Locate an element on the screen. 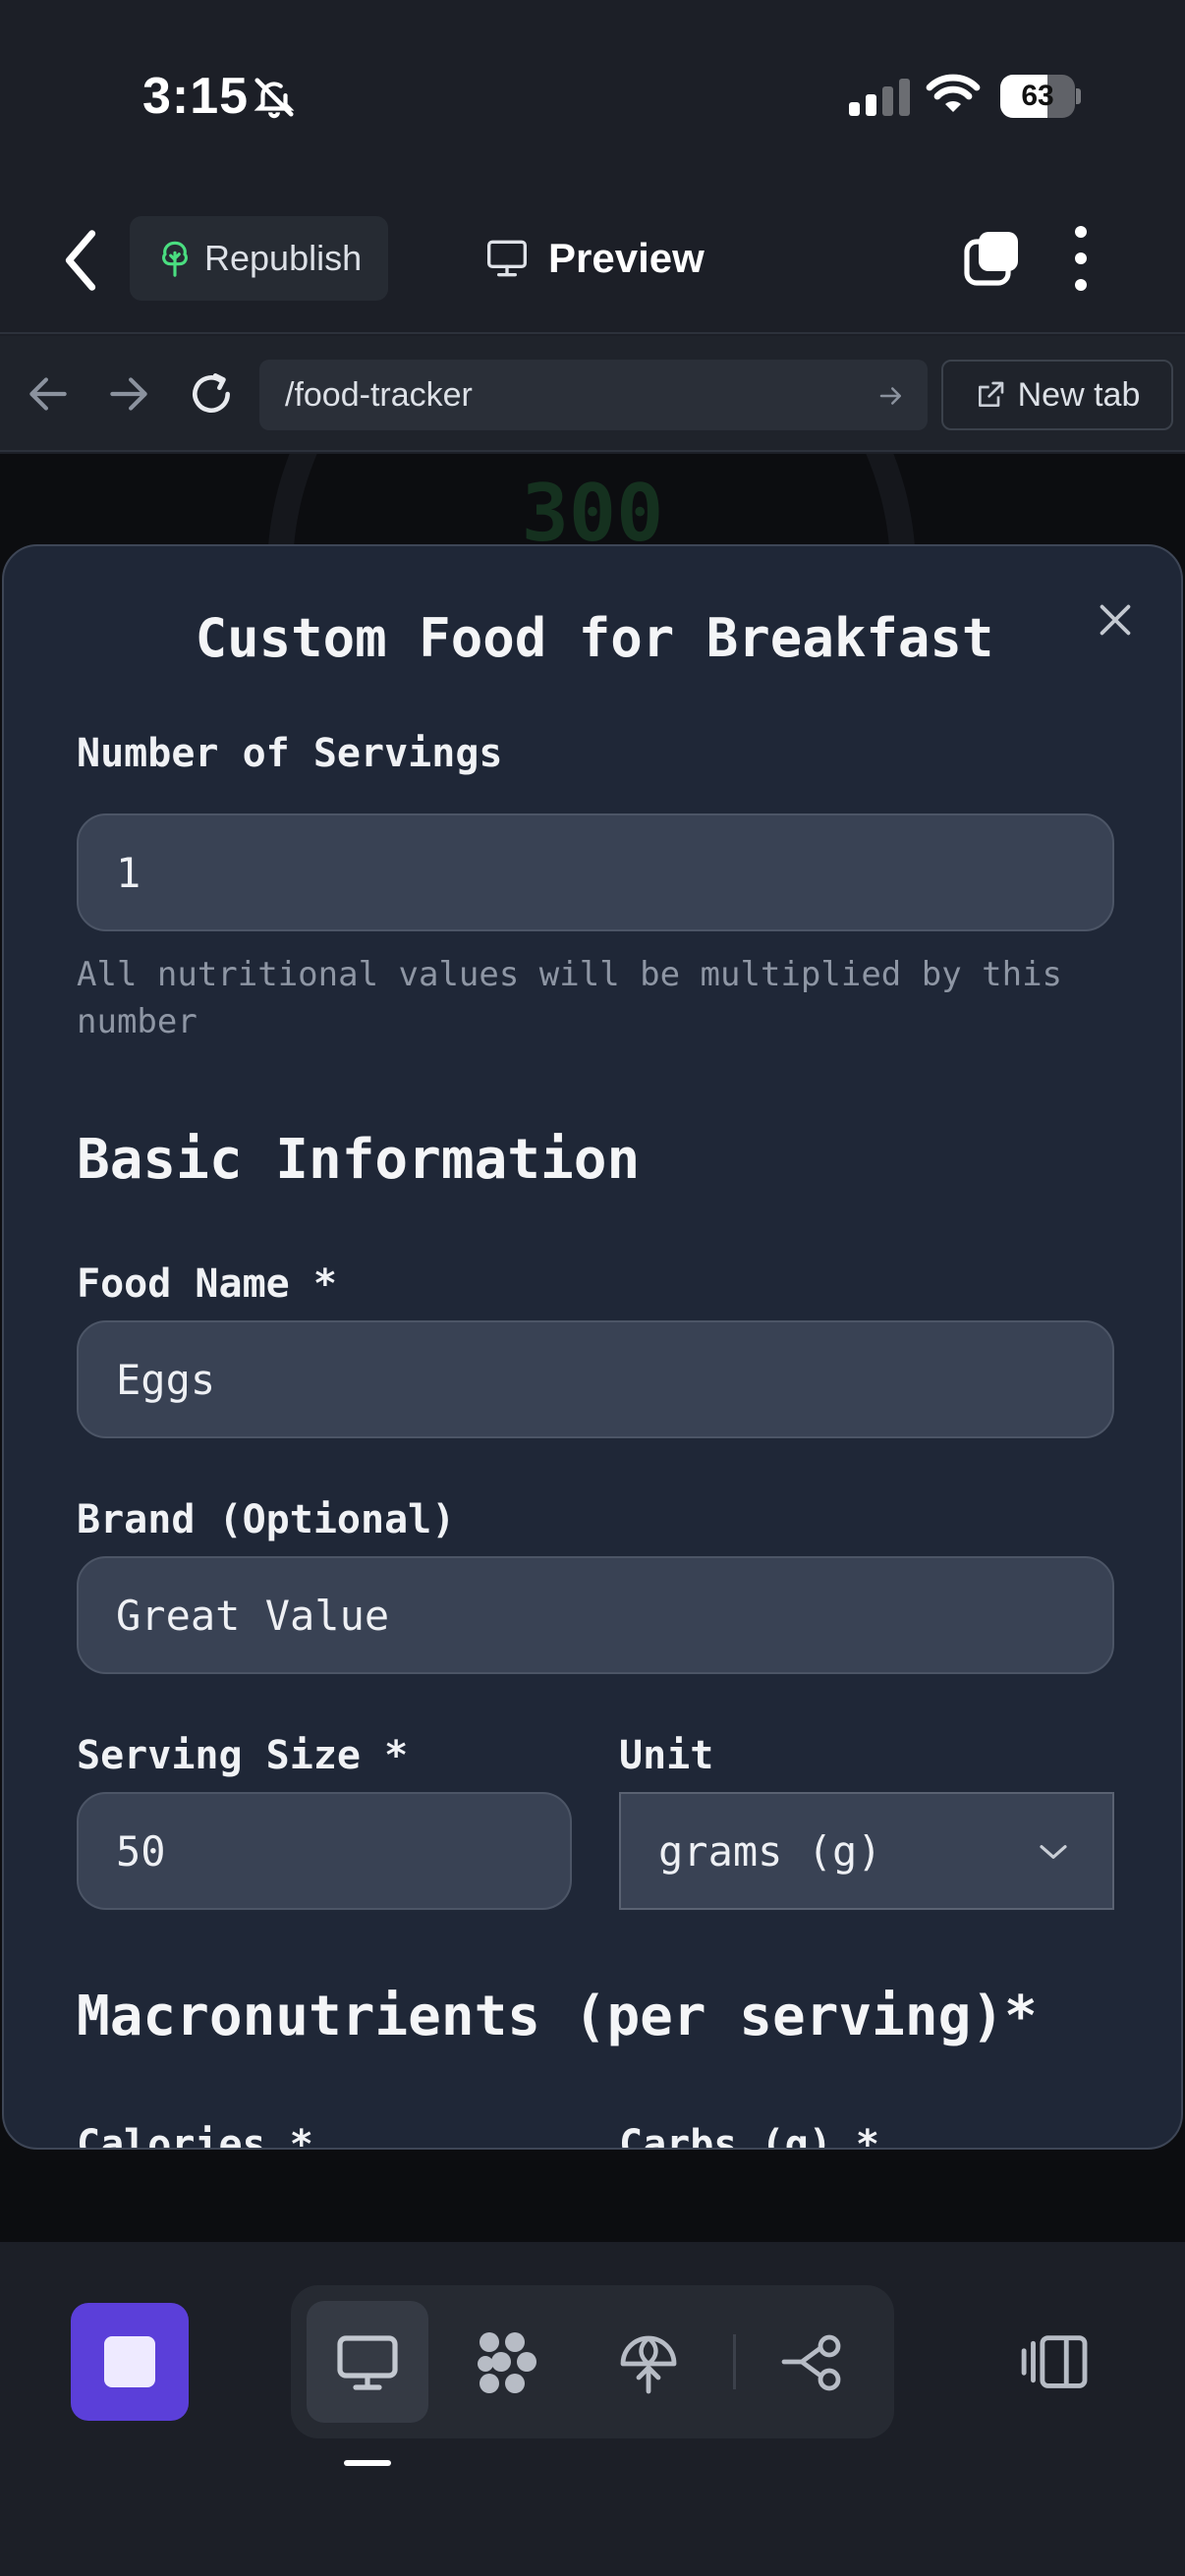 Image resolution: width=1185 pixels, height=2576 pixels. tab-preview is located at coordinates (368, 2362).